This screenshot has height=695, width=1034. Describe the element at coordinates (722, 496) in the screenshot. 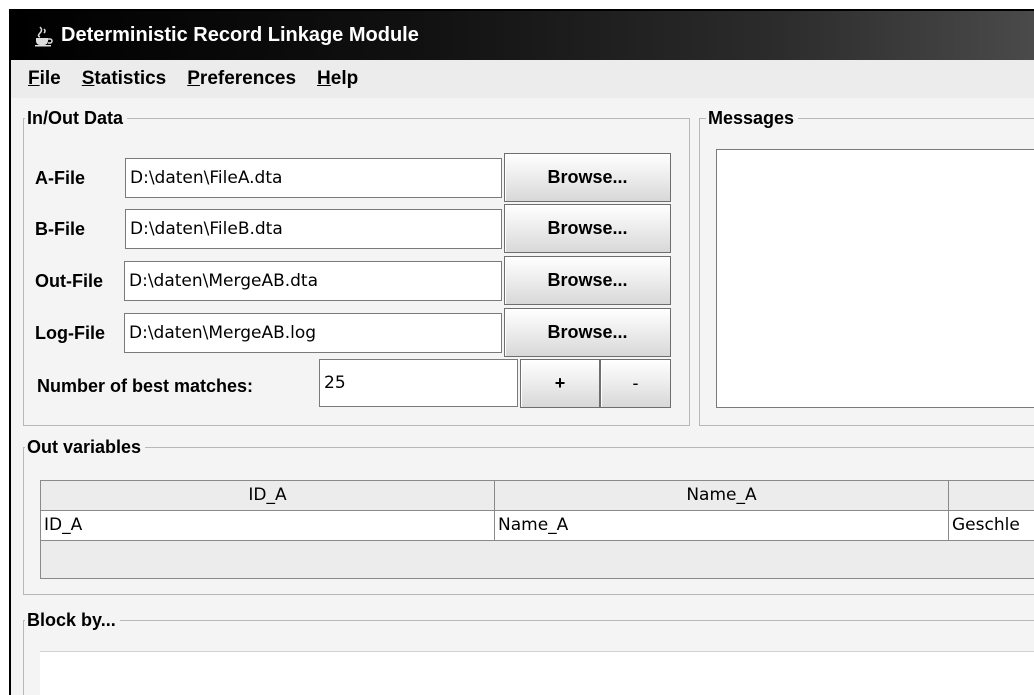

I see `column-header-name-a: Name_A` at that location.